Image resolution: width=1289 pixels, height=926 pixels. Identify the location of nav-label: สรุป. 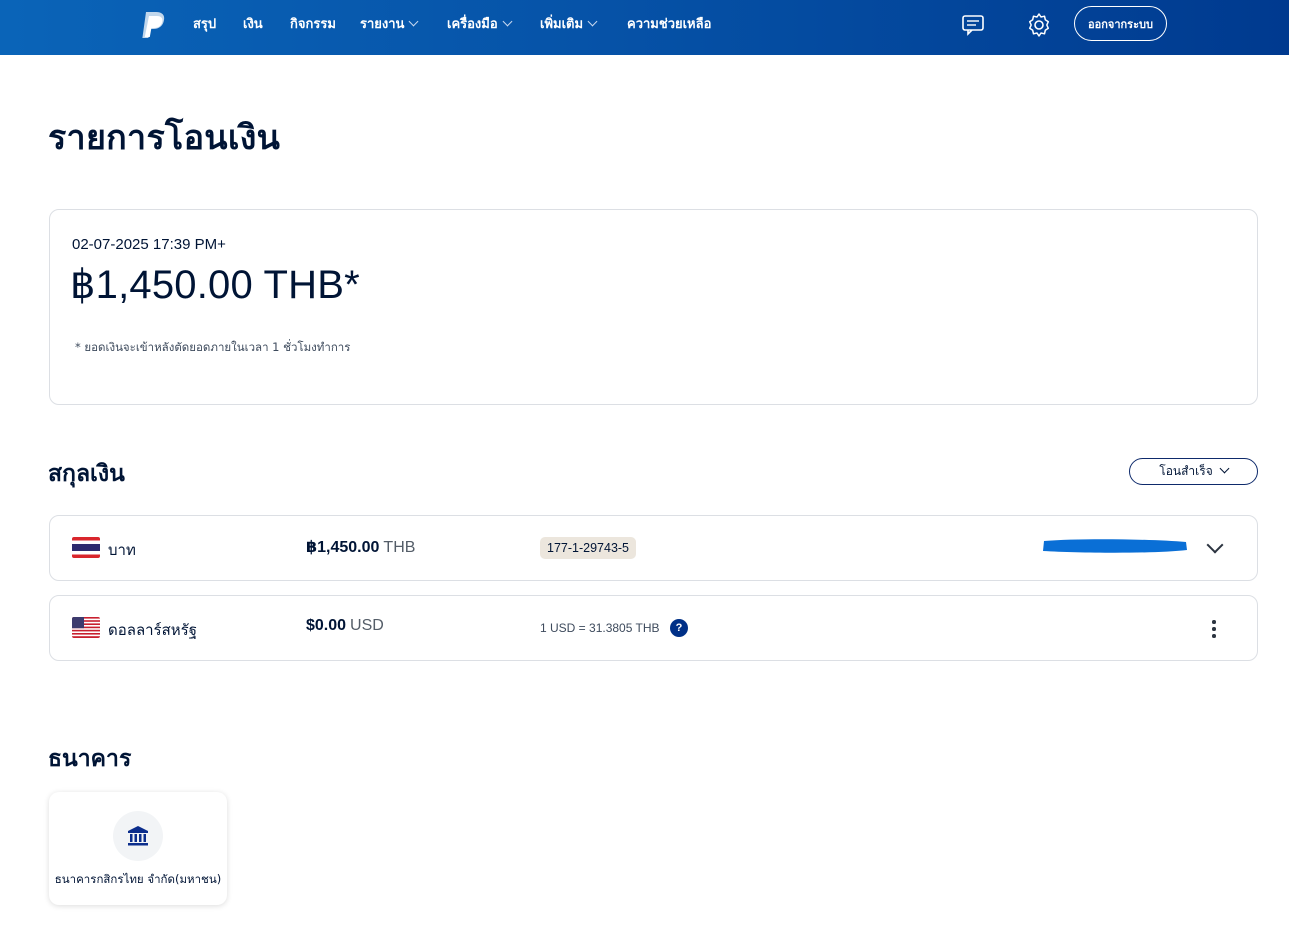
(205, 24).